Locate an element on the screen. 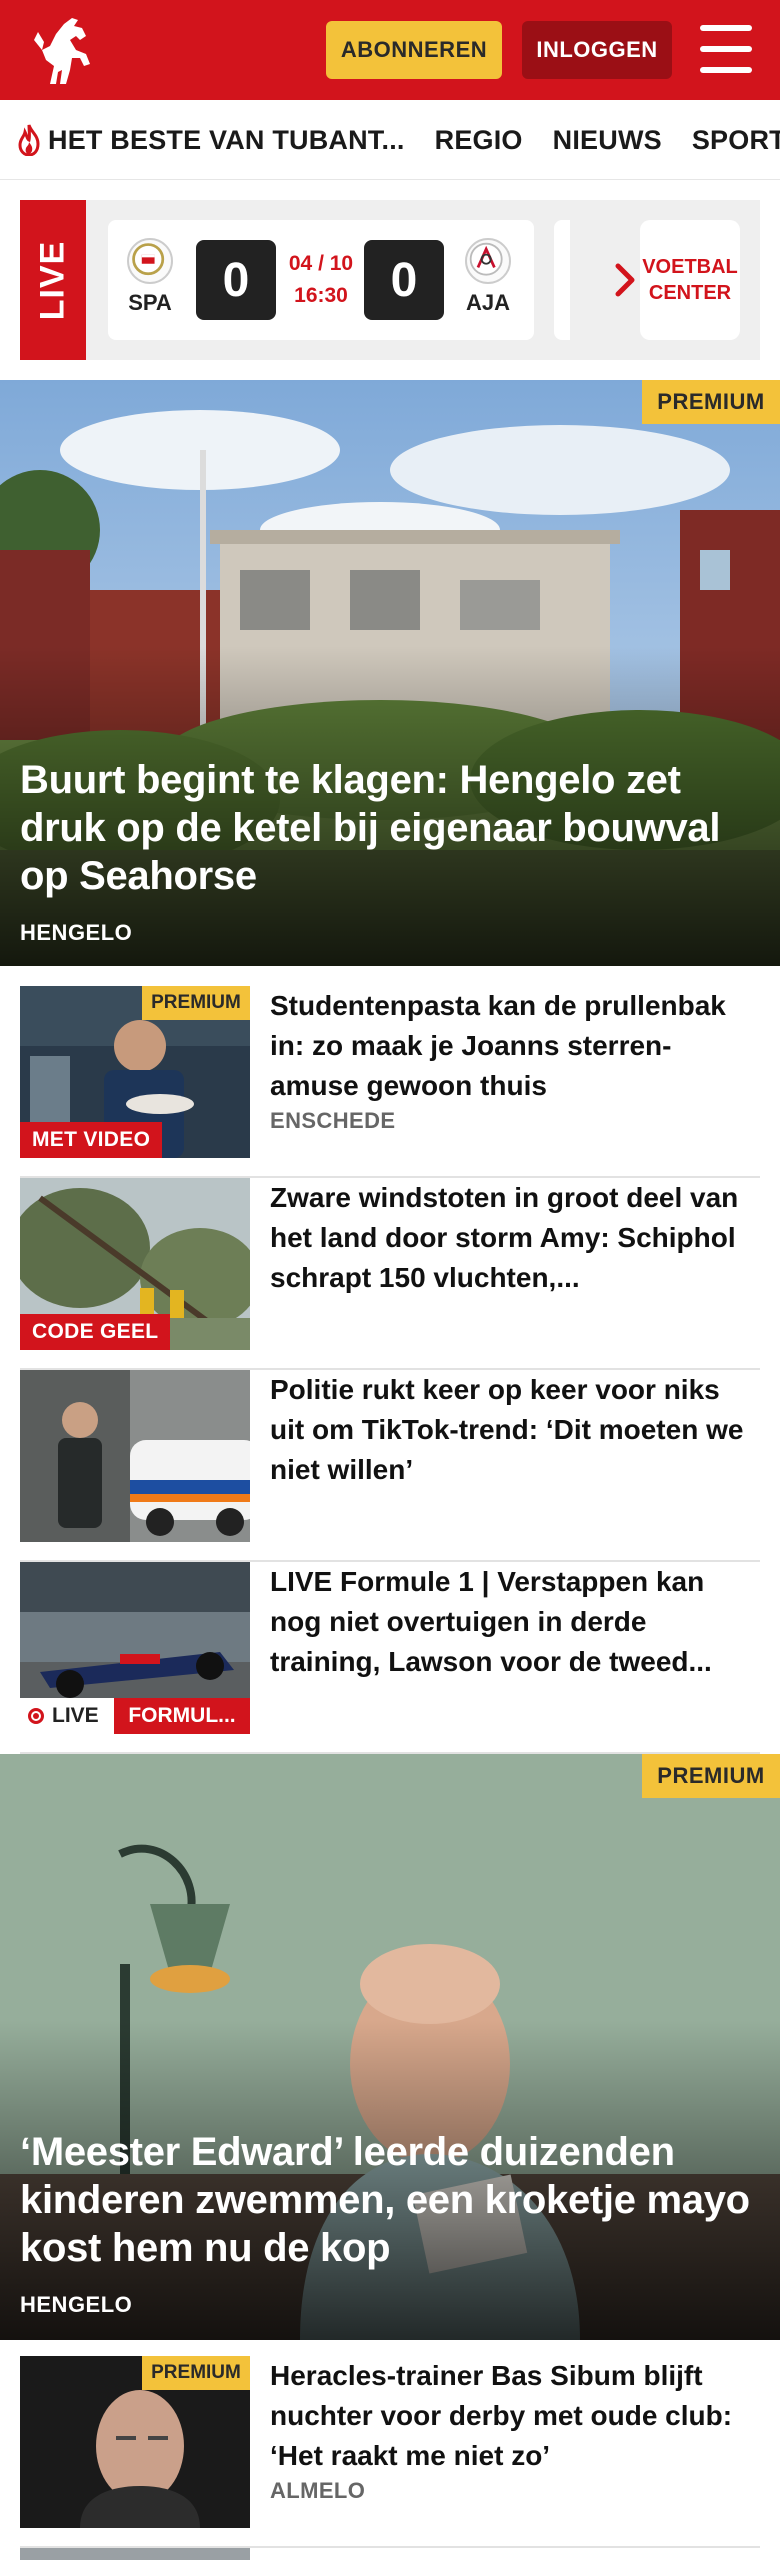  home-team-name: SPA is located at coordinates (150, 302).